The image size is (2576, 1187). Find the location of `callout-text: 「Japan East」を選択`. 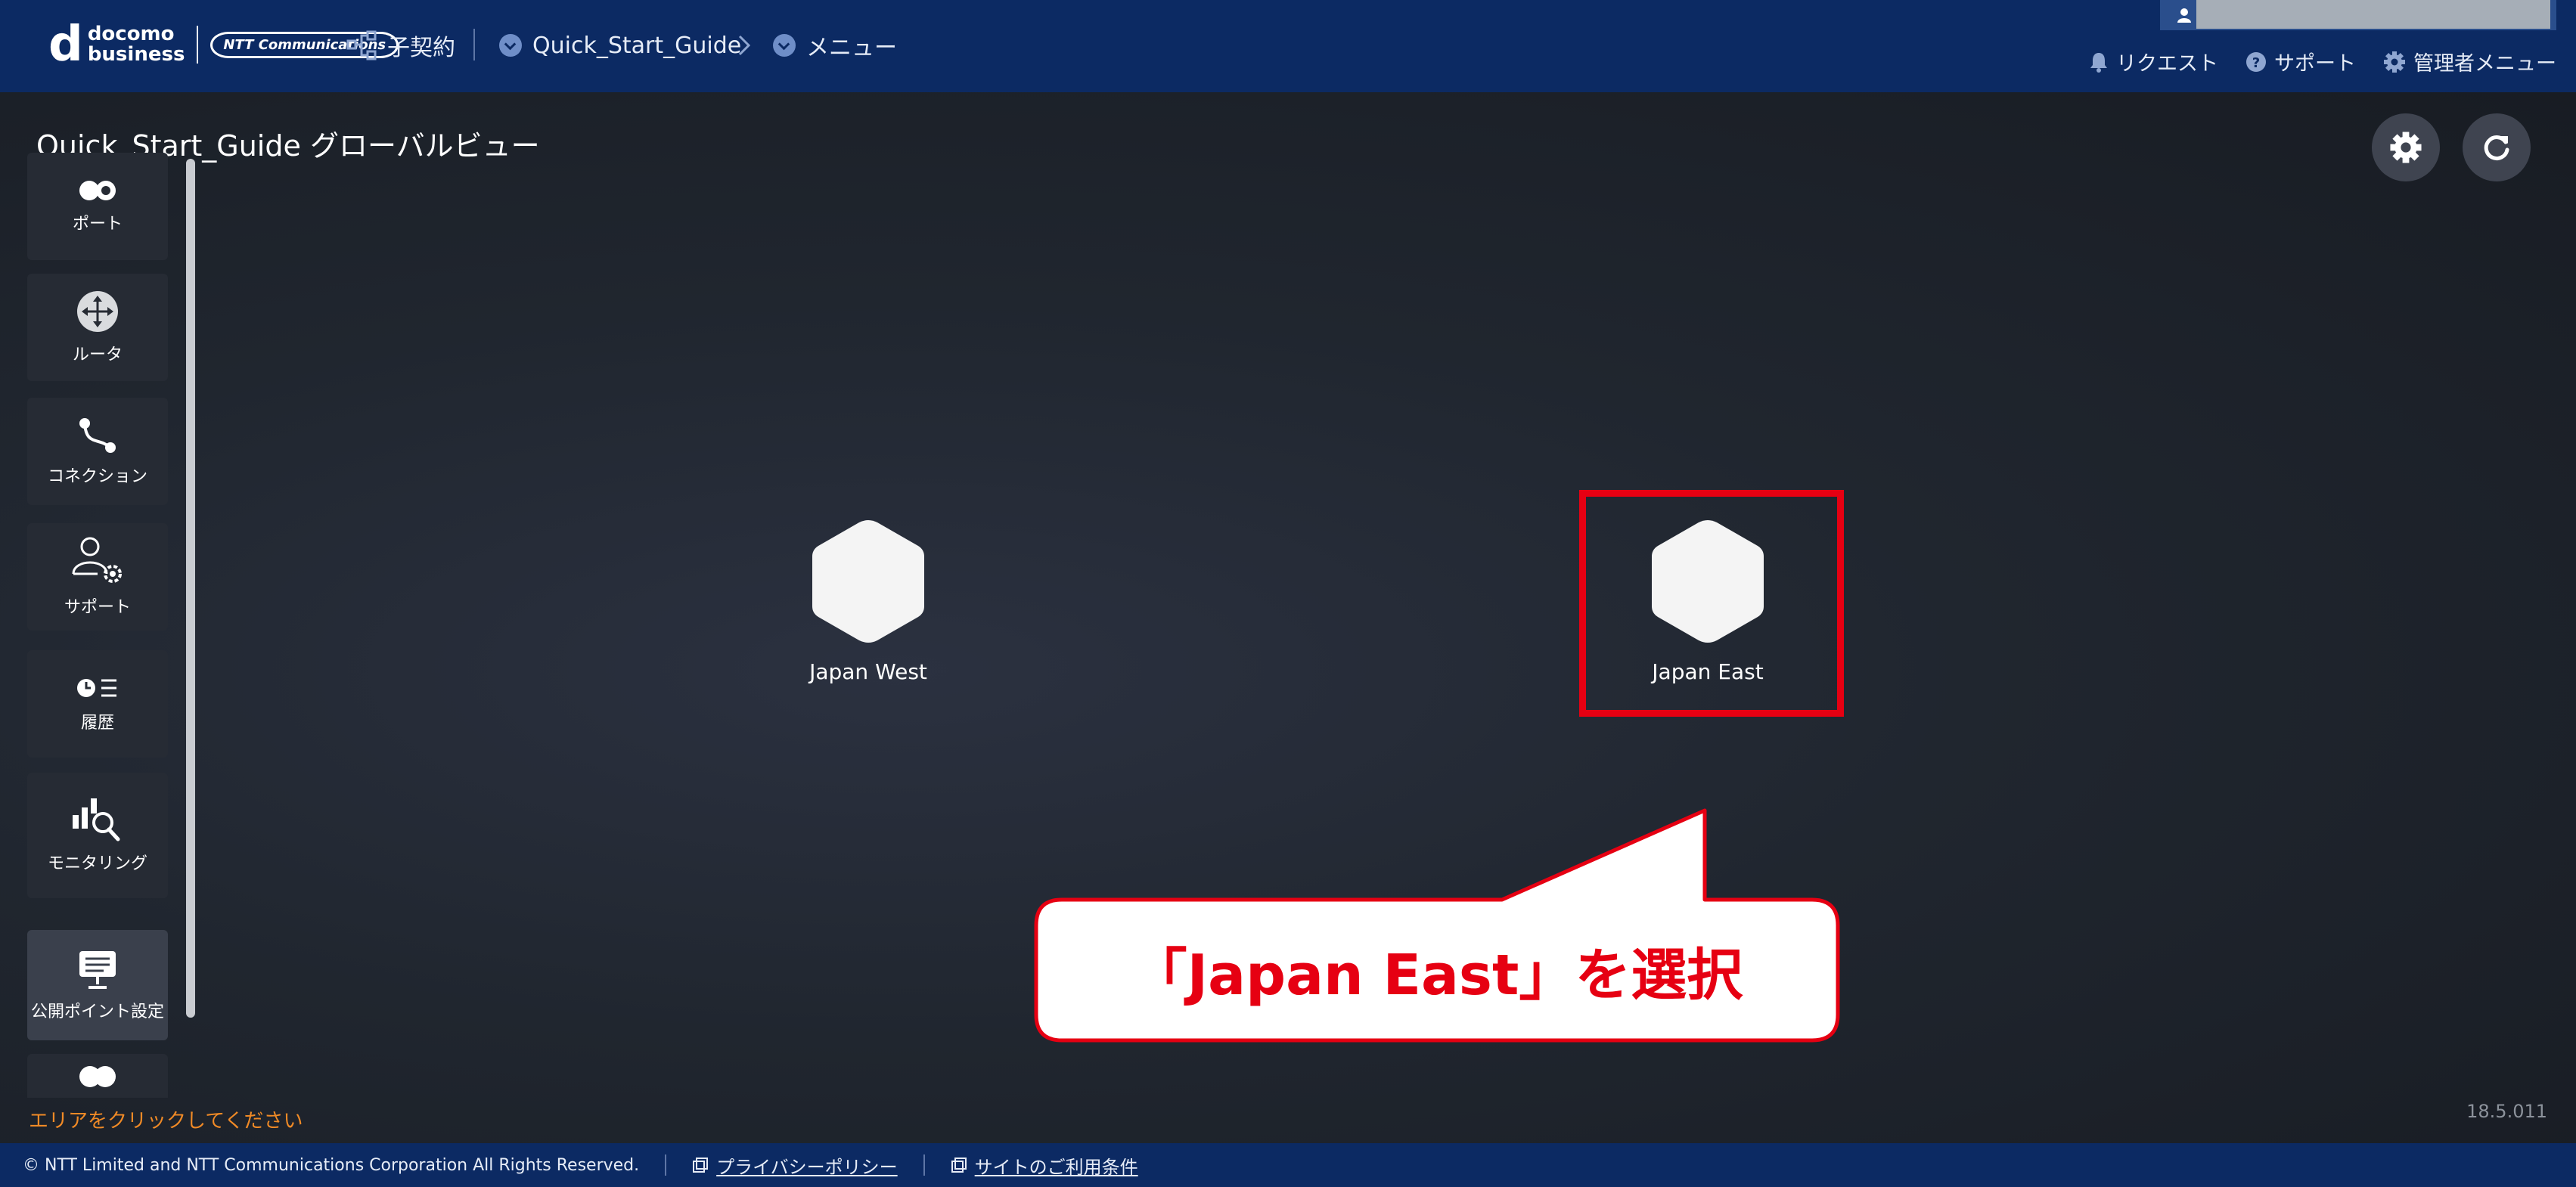

callout-text: 「Japan East」を選択 is located at coordinates (1437, 975).